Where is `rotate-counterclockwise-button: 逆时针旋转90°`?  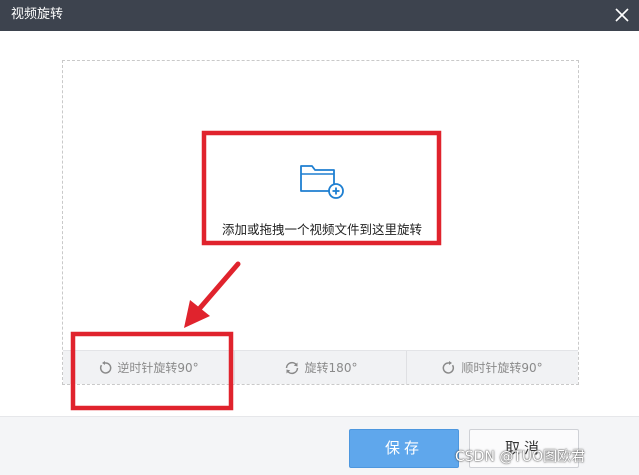 rotate-counterclockwise-button: 逆时针旋转90° is located at coordinates (149, 367).